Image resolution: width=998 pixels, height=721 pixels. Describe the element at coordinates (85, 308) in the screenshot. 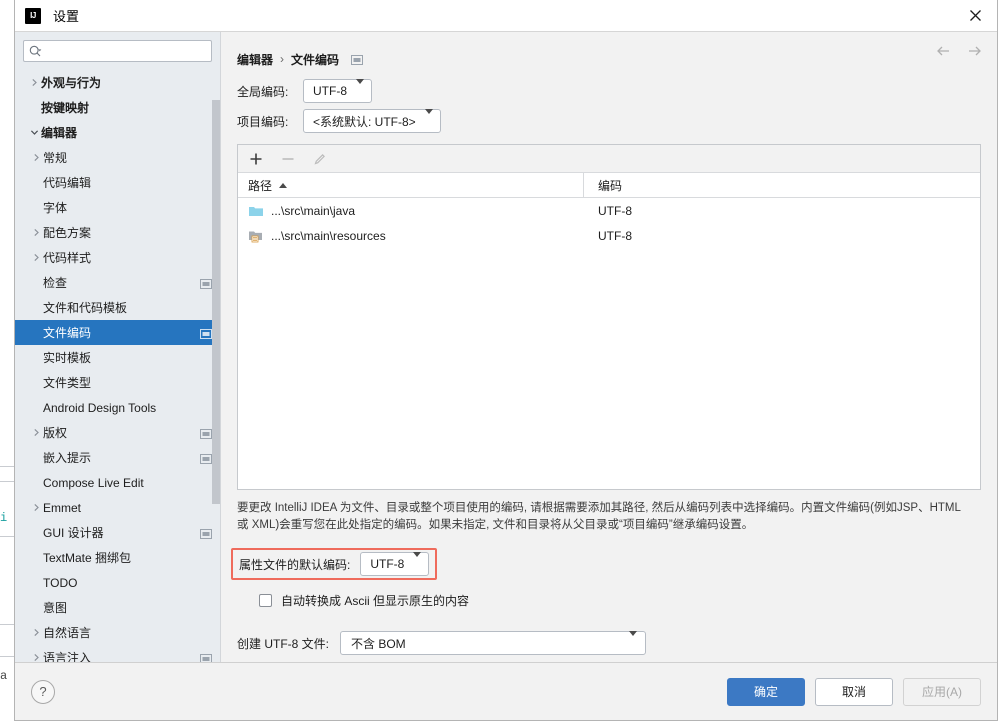

I see `sidebar-item-label: 文件和代码模板` at that location.